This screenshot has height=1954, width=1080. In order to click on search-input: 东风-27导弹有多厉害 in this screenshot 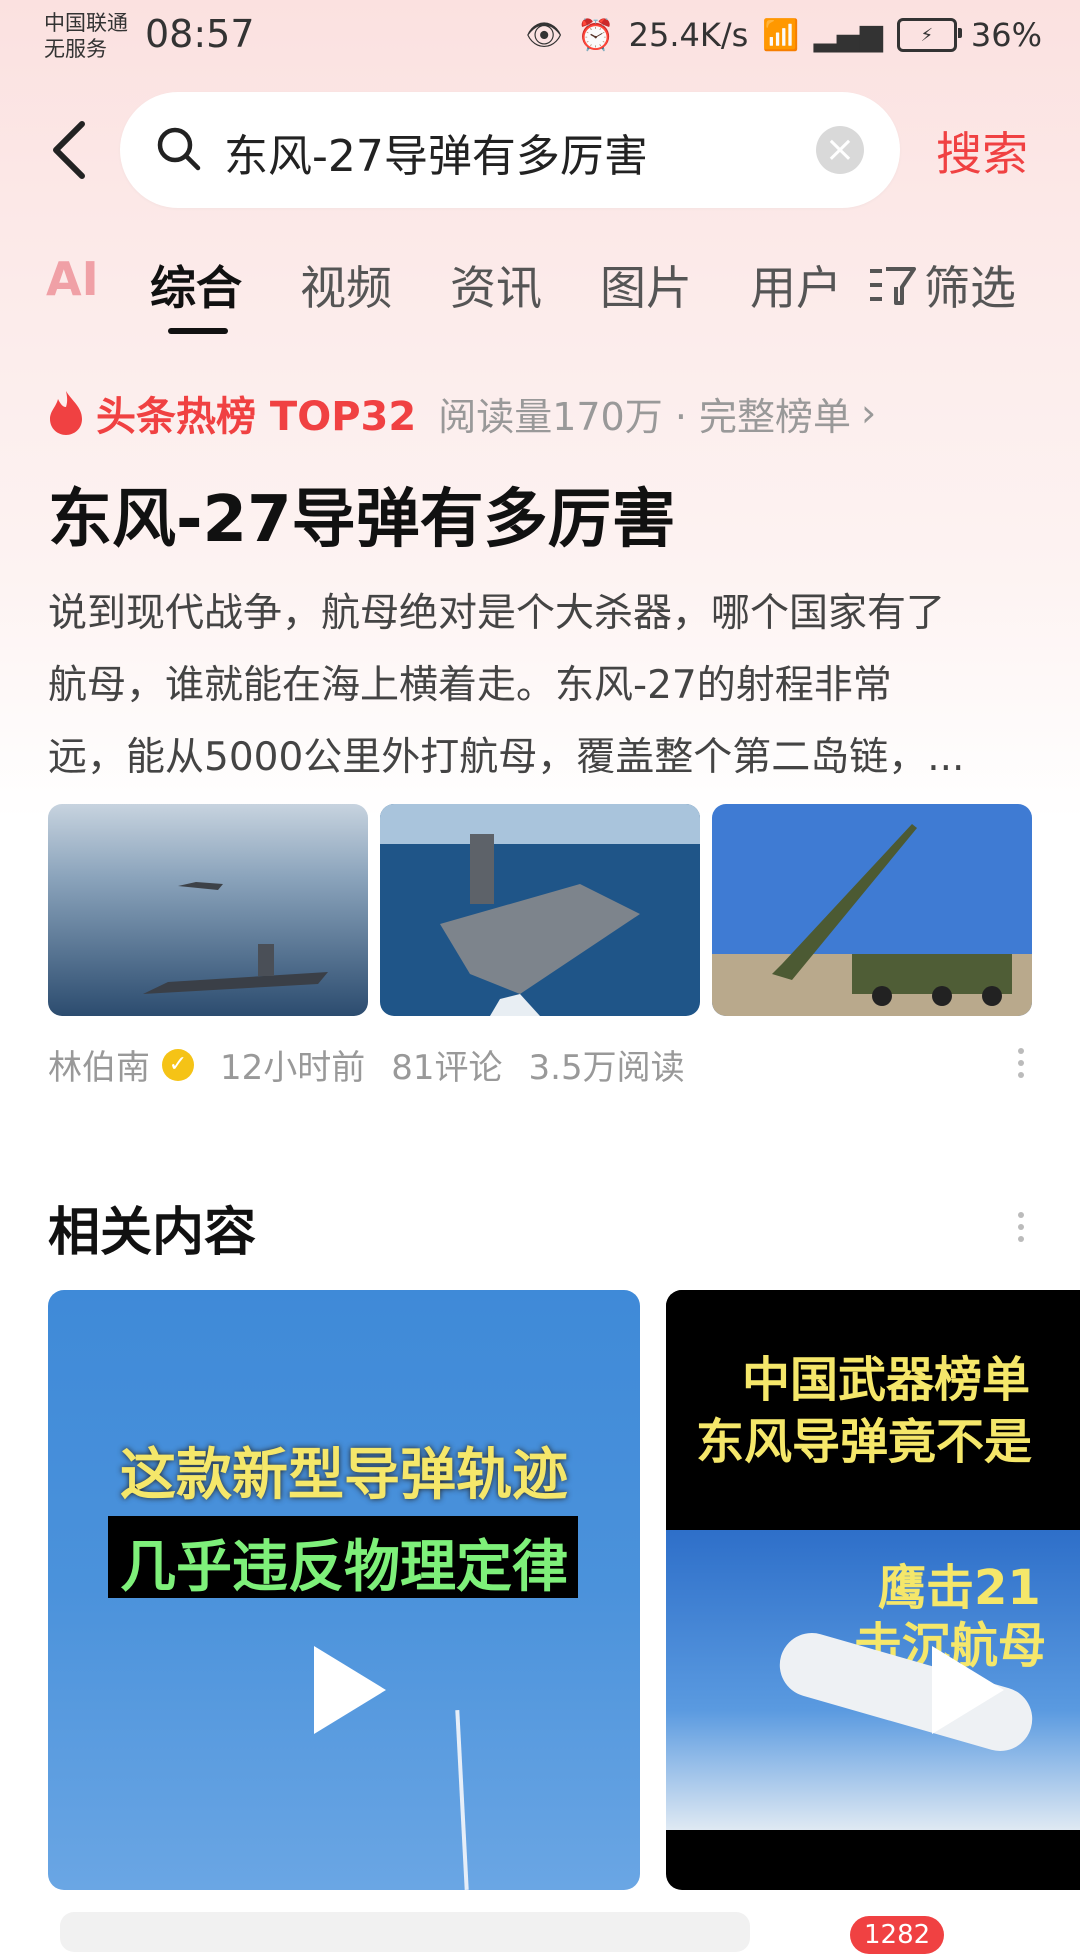, I will do `click(436, 152)`.